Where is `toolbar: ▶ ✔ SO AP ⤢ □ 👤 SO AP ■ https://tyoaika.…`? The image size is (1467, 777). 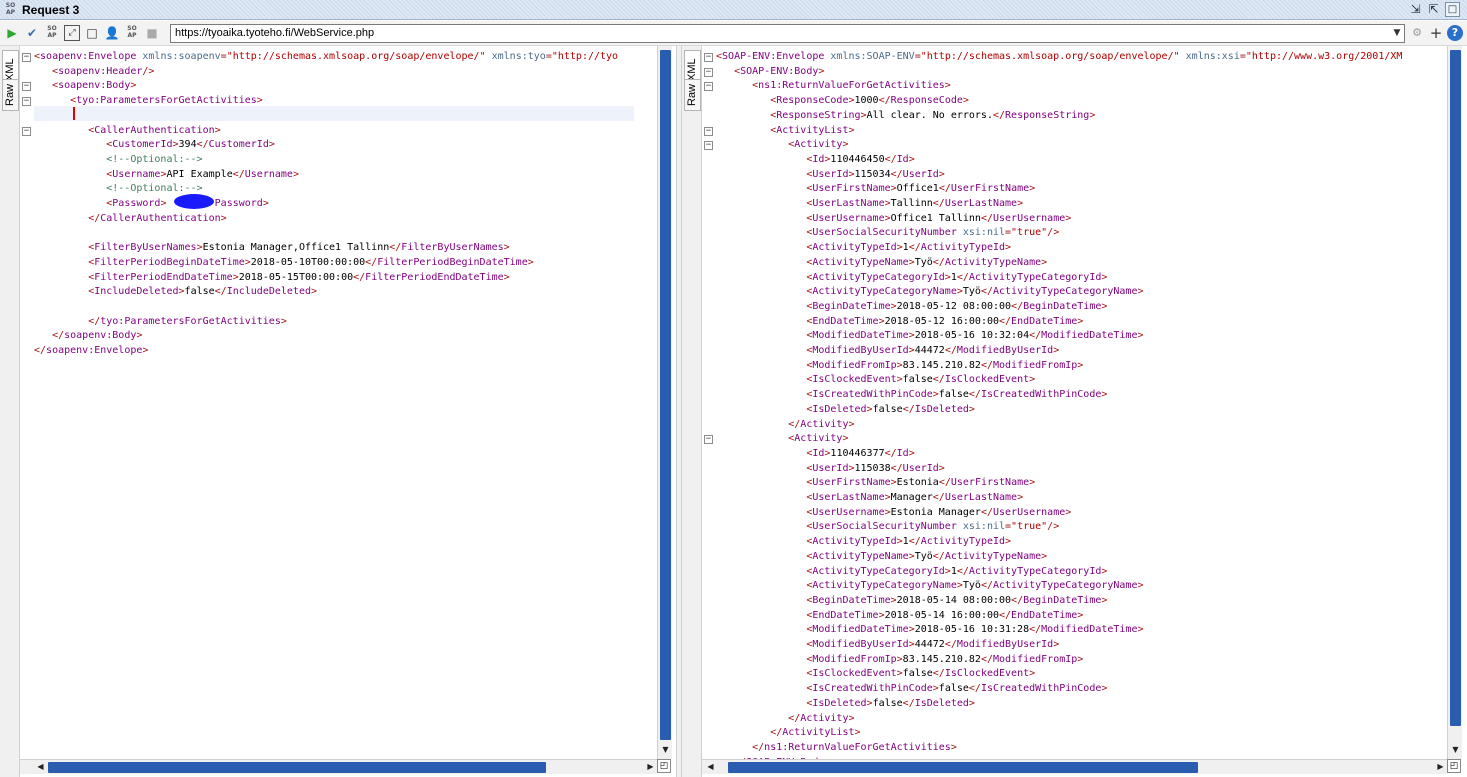
toolbar: ▶ ✔ SO AP ⤢ □ 👤 SO AP ■ https://tyoaika.… is located at coordinates (733, 33).